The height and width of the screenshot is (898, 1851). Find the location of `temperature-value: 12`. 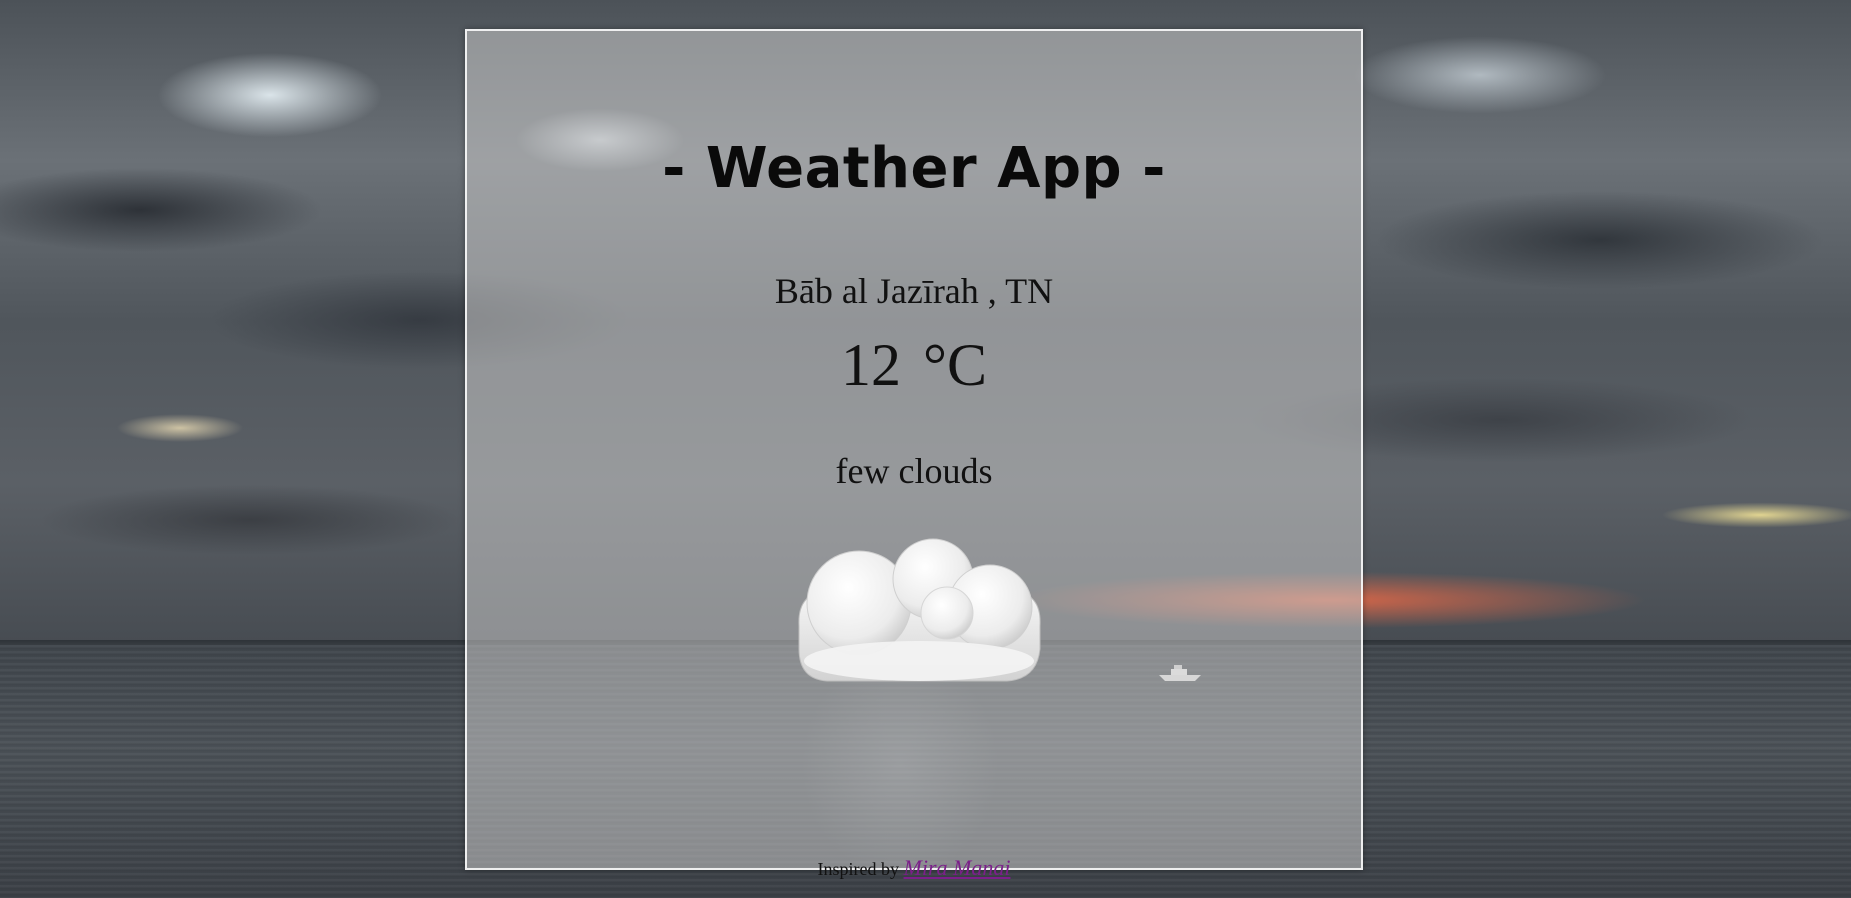

temperature-value: 12 is located at coordinates (870, 365).